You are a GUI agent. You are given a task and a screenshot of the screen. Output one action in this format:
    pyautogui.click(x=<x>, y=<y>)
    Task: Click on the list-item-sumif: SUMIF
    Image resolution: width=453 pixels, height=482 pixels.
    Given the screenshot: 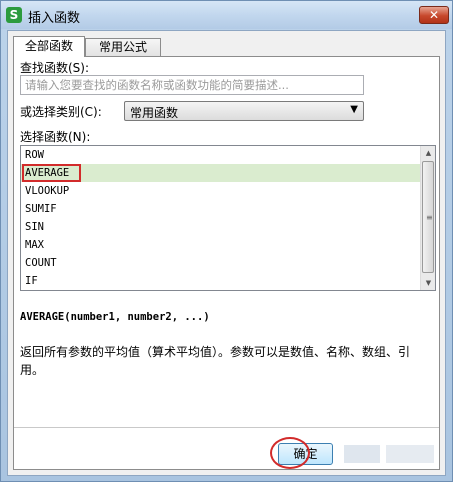 What is the action you would take?
    pyautogui.click(x=221, y=209)
    